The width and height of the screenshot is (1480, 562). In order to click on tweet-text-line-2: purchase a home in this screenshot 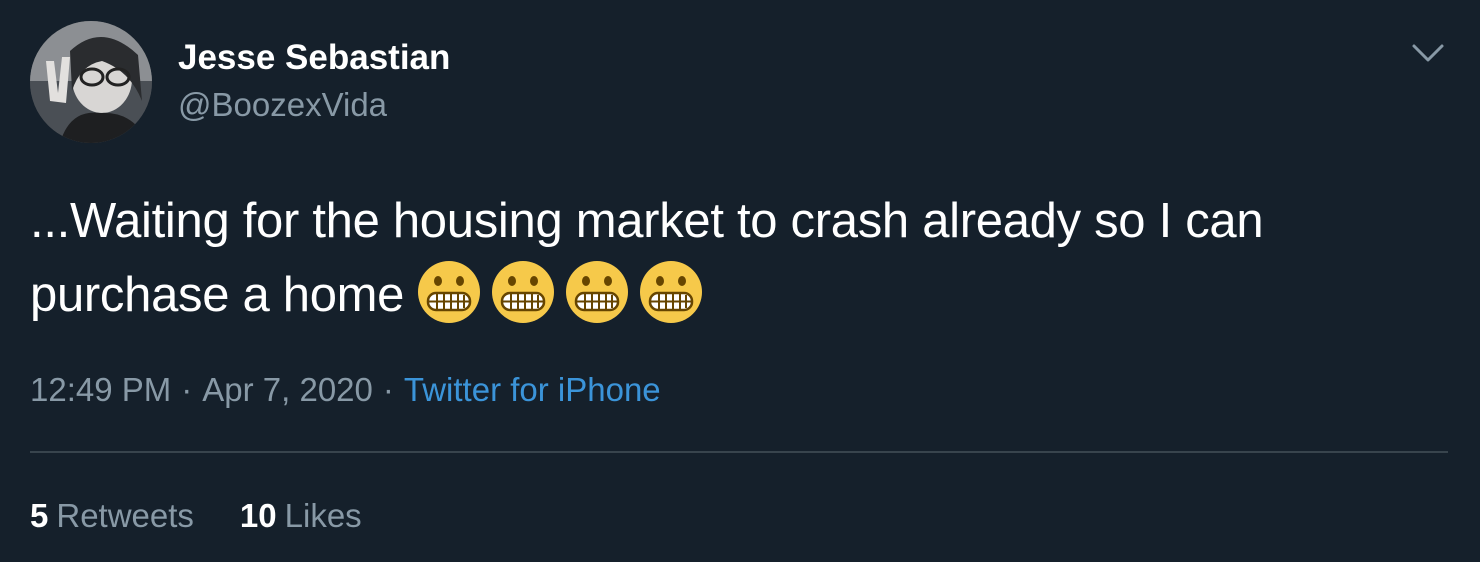, I will do `click(745, 295)`.